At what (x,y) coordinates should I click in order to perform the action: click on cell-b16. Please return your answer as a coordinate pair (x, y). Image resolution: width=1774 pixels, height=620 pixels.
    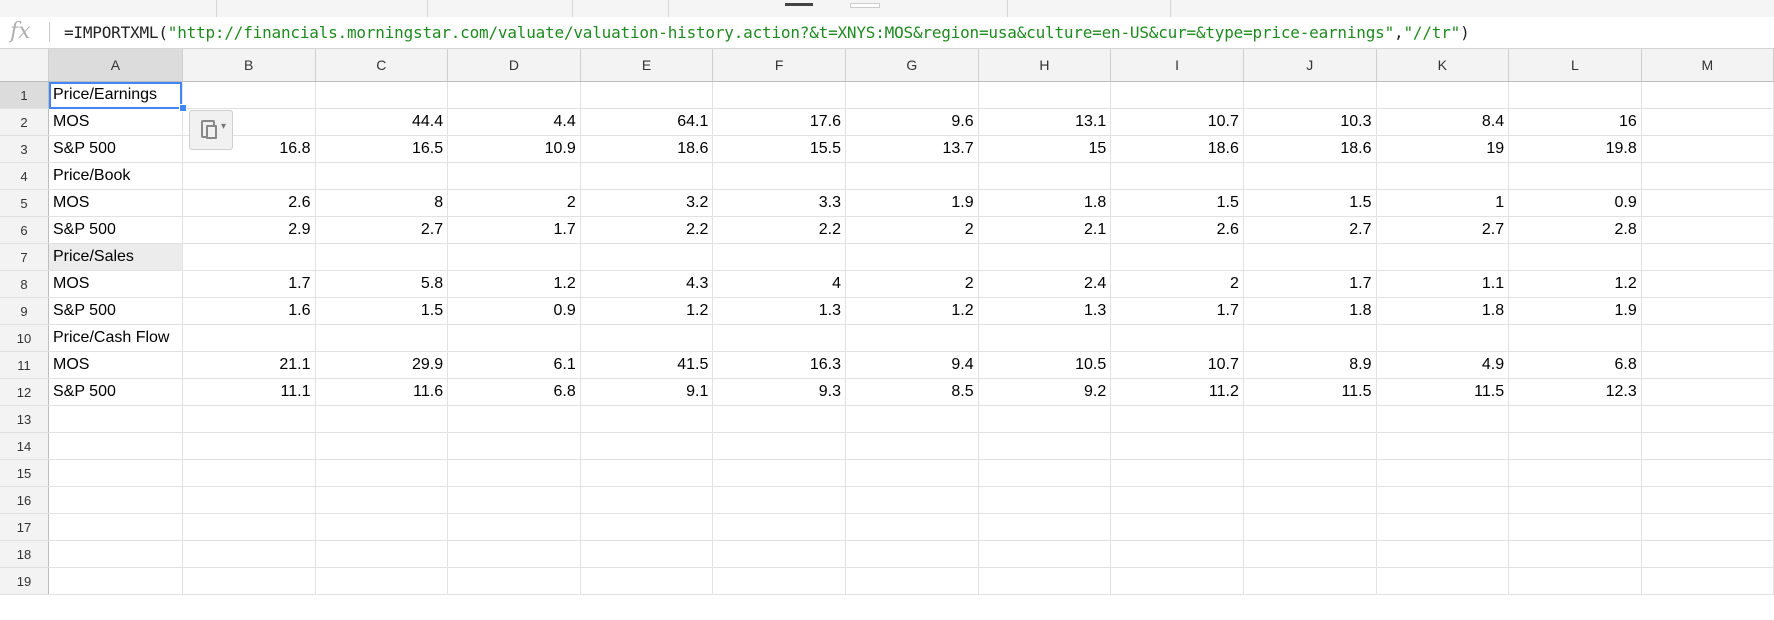
    Looking at the image, I should click on (249, 500).